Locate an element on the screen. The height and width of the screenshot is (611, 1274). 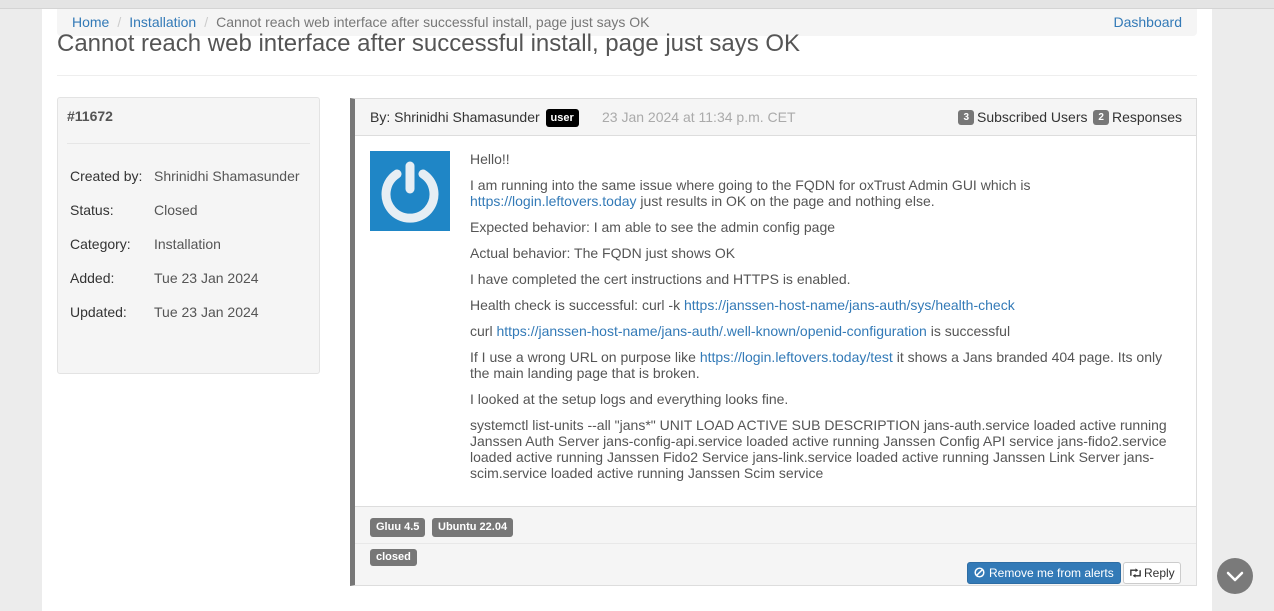
info-row-updated: Updated: Tue 23 Jan 2024 is located at coordinates (164, 312).